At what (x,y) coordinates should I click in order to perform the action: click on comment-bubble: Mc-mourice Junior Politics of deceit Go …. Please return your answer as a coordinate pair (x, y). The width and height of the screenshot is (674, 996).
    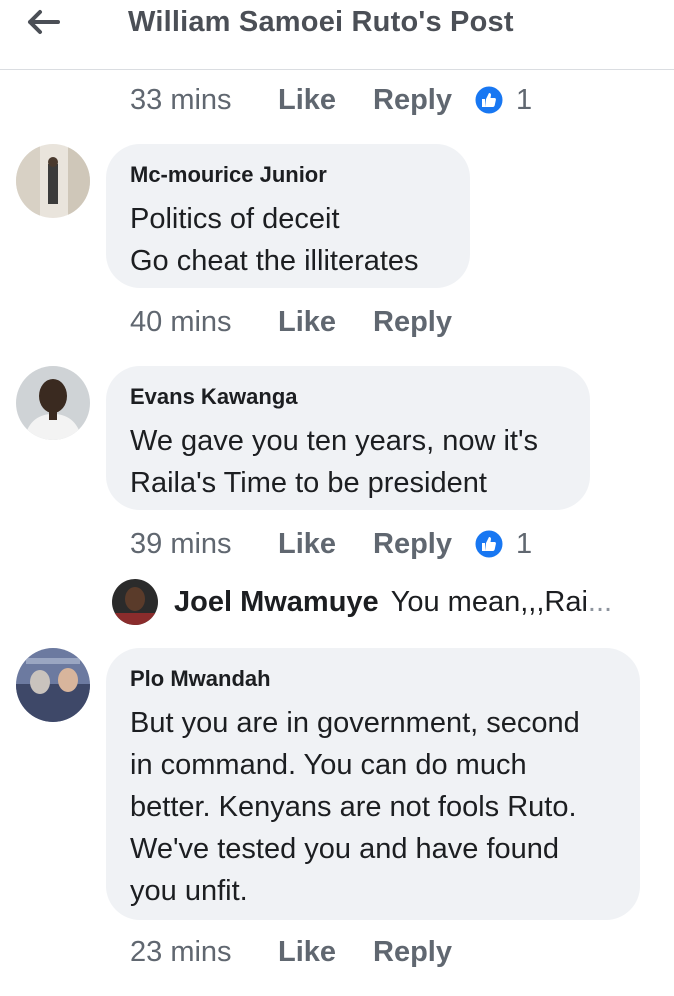
    Looking at the image, I should click on (288, 216).